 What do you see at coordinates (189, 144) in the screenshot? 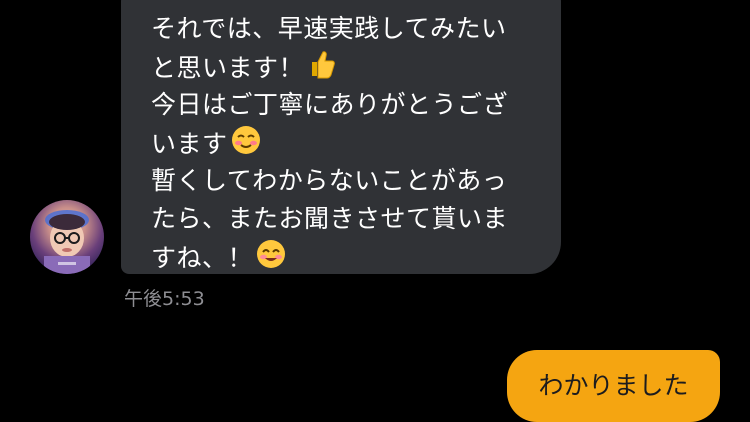
I see `message-line-text: います` at bounding box center [189, 144].